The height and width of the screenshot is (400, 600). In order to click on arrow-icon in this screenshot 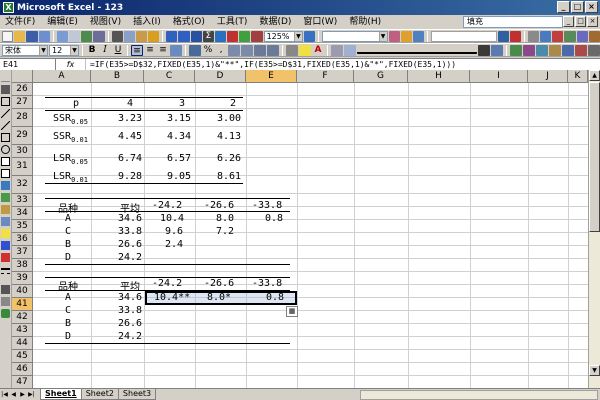, I will do `click(5, 125)`.